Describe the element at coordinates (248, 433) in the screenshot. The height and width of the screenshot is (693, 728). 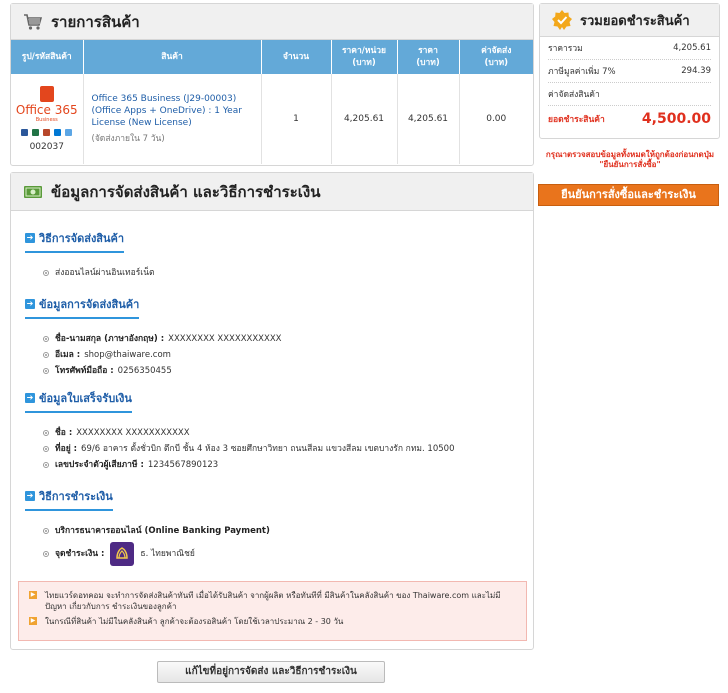
I see `list-item: ชื่อ : XXXXXXXX XXXXXXXXXXX` at that location.